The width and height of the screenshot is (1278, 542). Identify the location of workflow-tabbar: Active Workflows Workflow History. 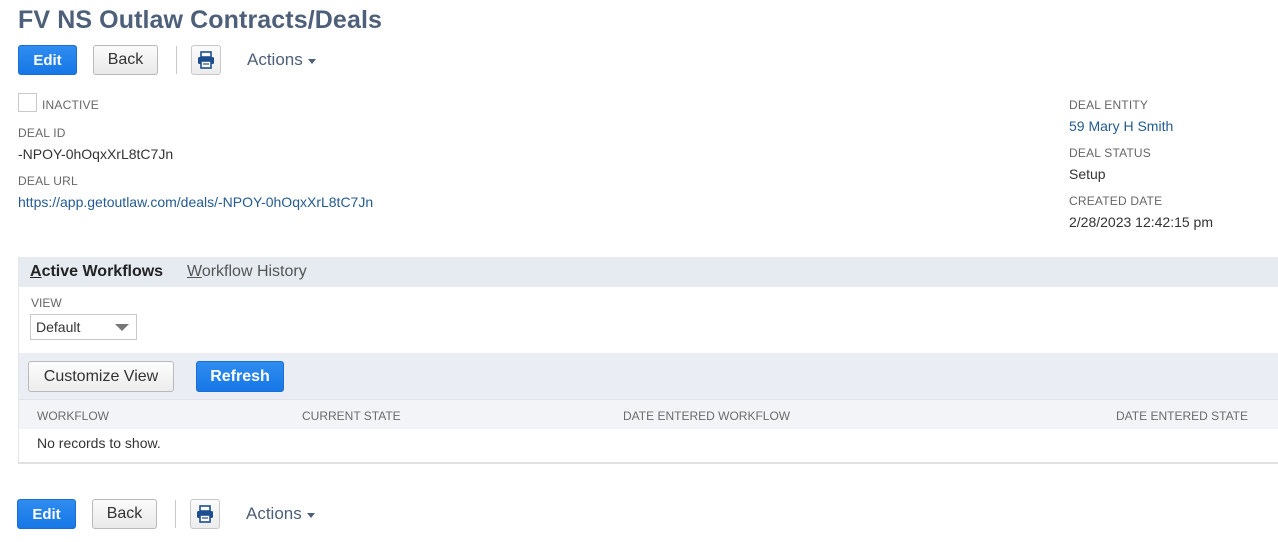
(648, 272).